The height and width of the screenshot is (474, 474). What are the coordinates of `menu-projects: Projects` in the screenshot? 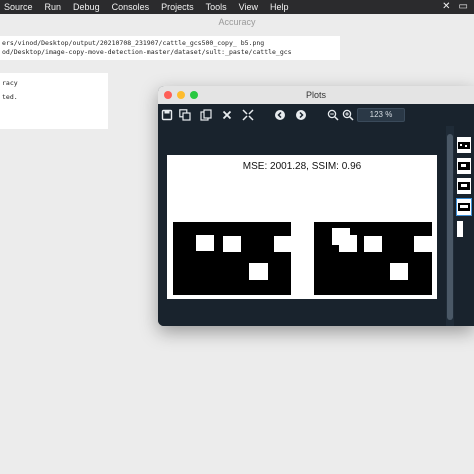 It's located at (177, 7).